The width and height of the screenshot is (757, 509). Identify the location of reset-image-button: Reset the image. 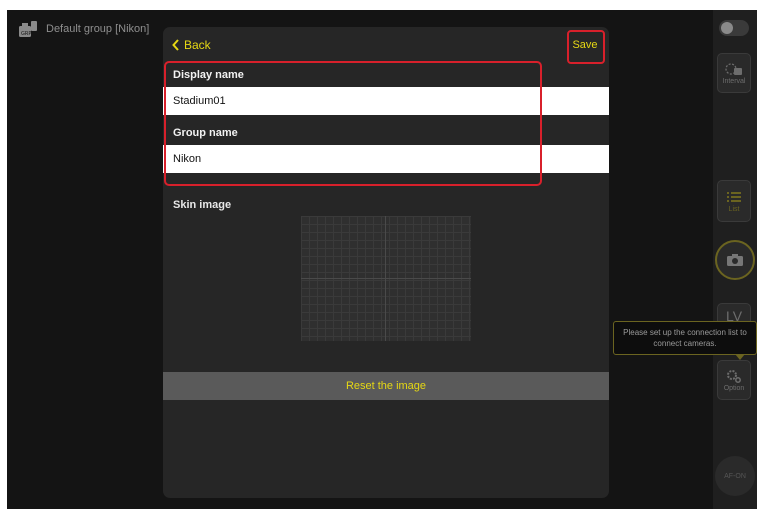
(386, 386).